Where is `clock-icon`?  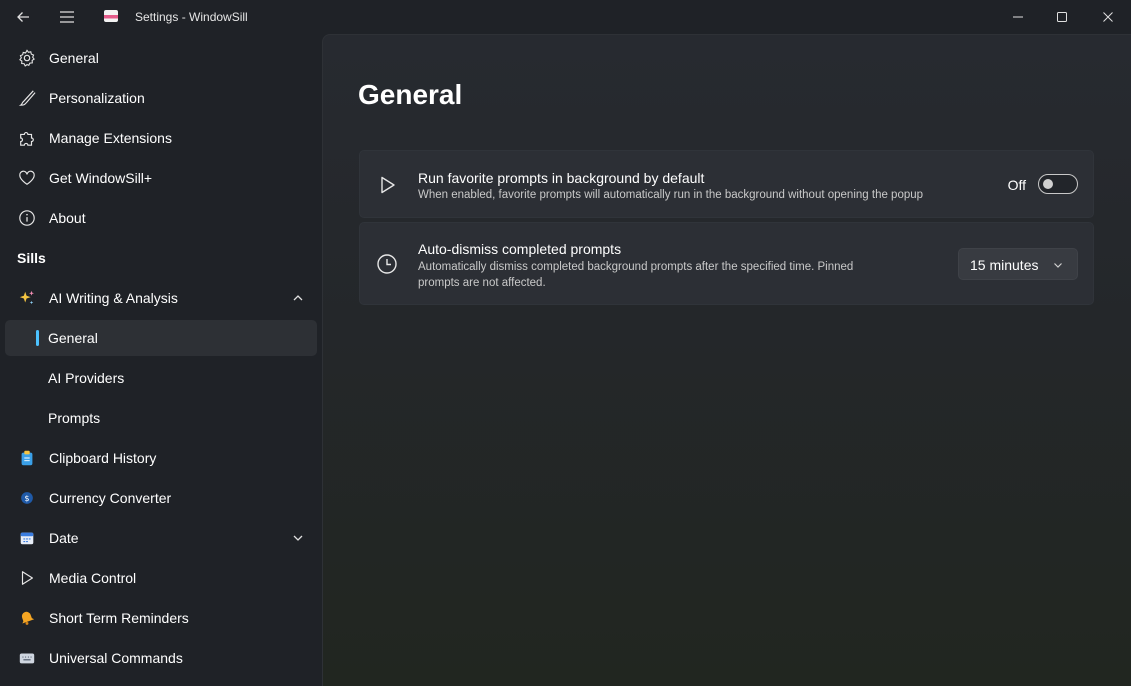
clock-icon is located at coordinates (387, 264).